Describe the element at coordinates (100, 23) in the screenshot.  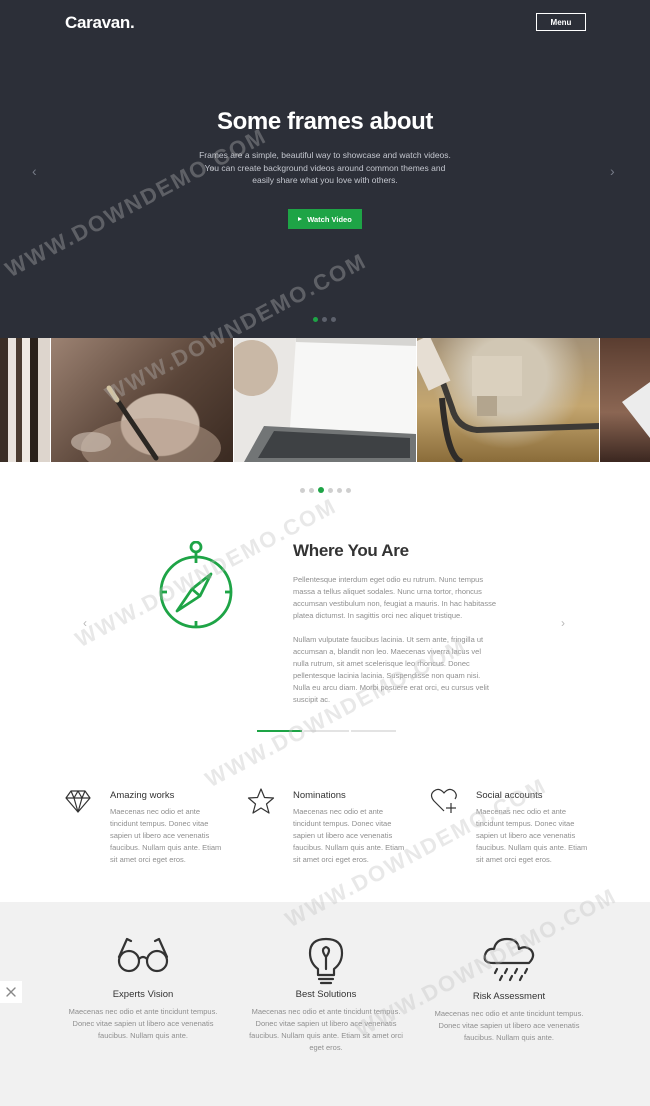
I see `logo: Caravan.` at that location.